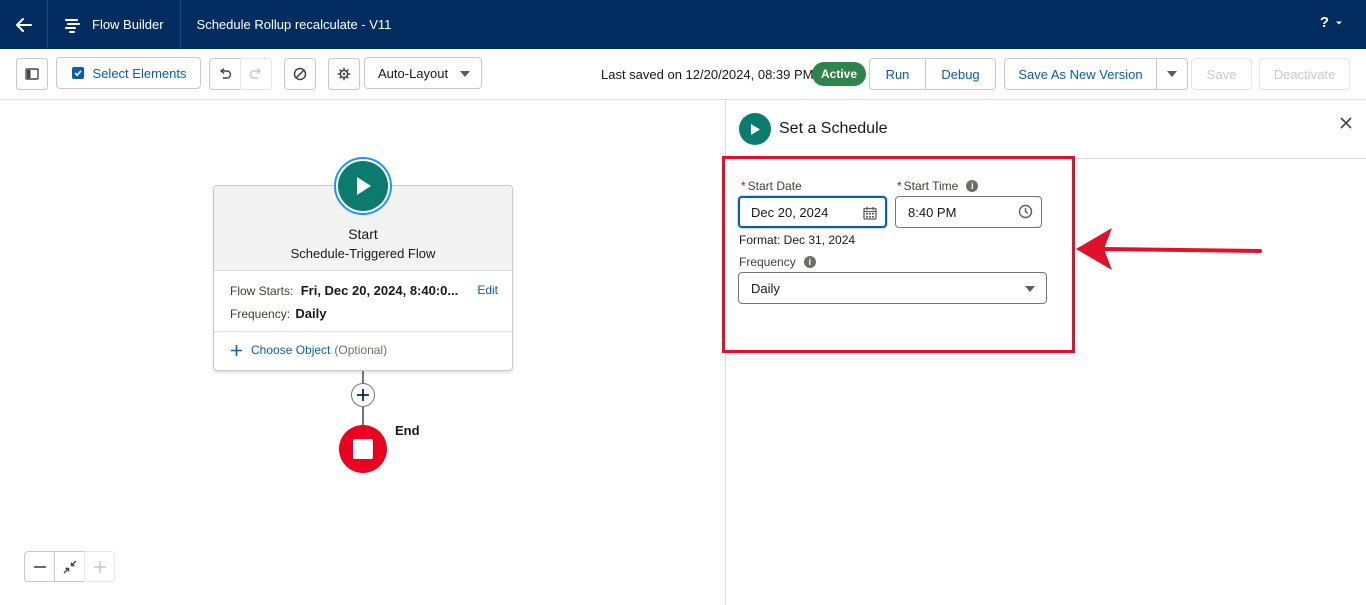 Image resolution: width=1366 pixels, height=605 pixels. I want to click on save-options-menu-button, so click(1172, 74).